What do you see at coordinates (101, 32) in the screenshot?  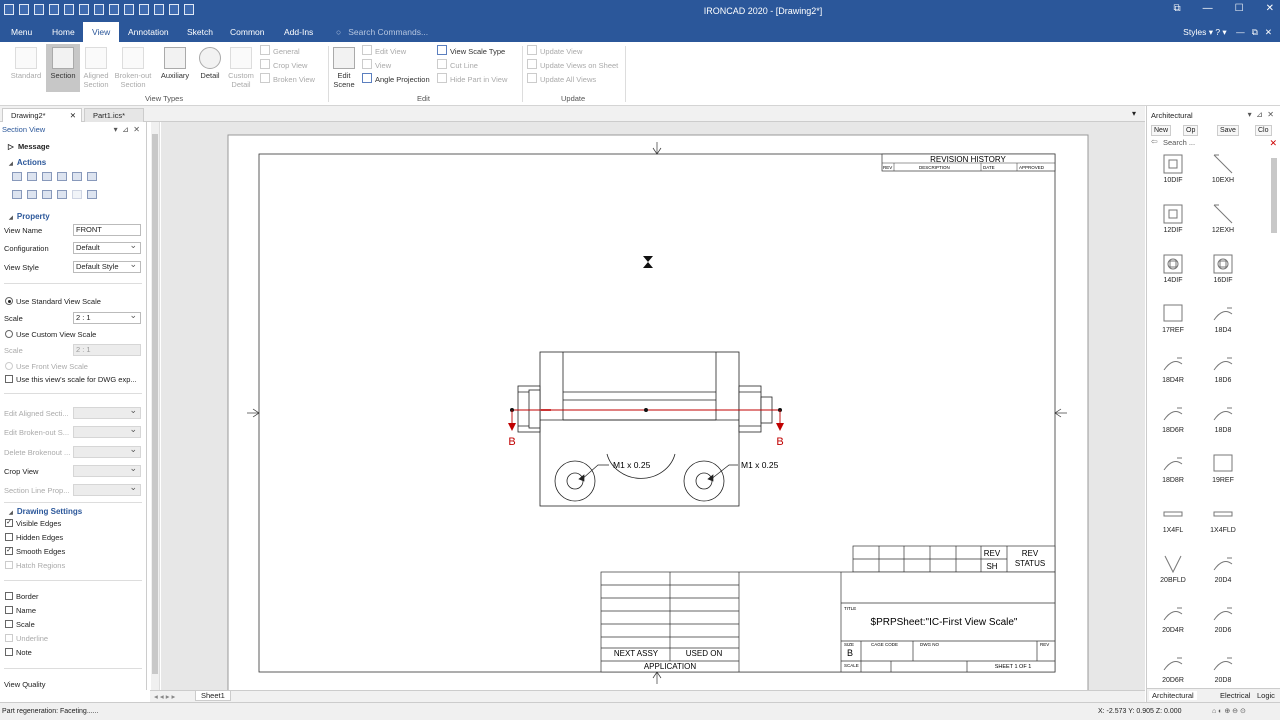 I see `tab-view: View` at bounding box center [101, 32].